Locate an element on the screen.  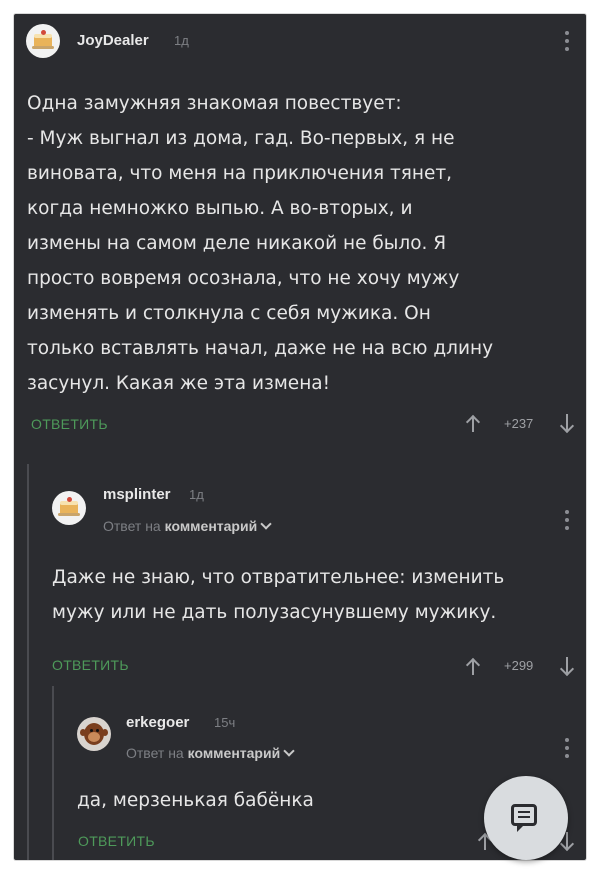
vote-score: +237 is located at coordinates (519, 423).